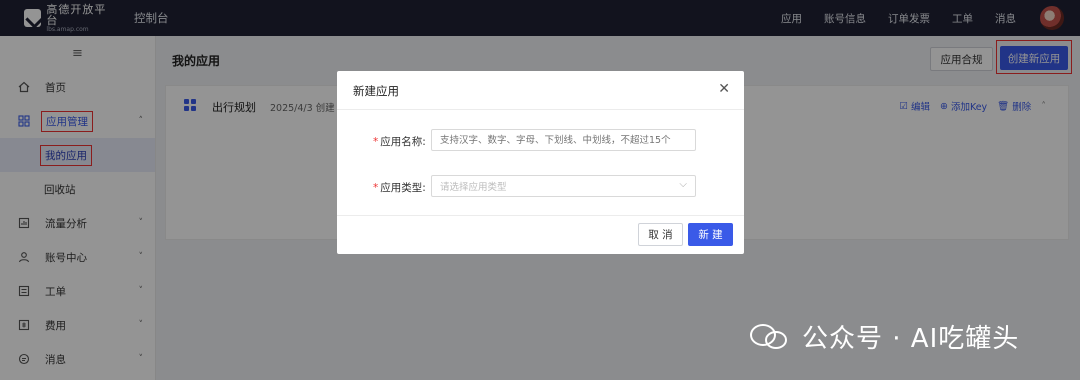  I want to click on watermark-text: 公众号 · AI吃罐头, so click(911, 339).